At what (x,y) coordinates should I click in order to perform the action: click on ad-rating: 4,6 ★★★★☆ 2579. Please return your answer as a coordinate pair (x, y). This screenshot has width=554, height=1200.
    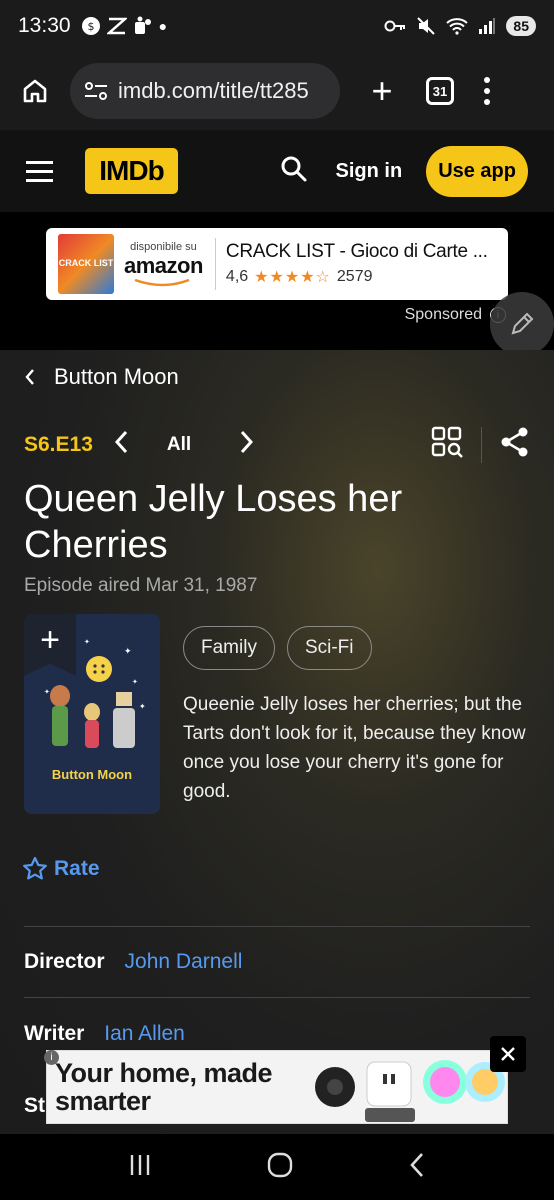
    Looking at the image, I should click on (357, 277).